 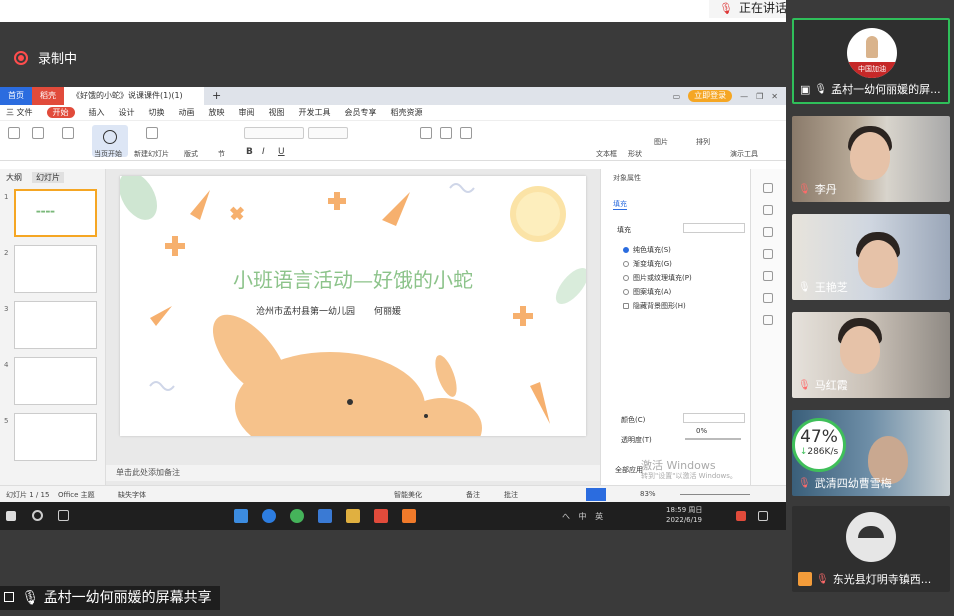 I want to click on cut-icon, so click(x=38, y=133).